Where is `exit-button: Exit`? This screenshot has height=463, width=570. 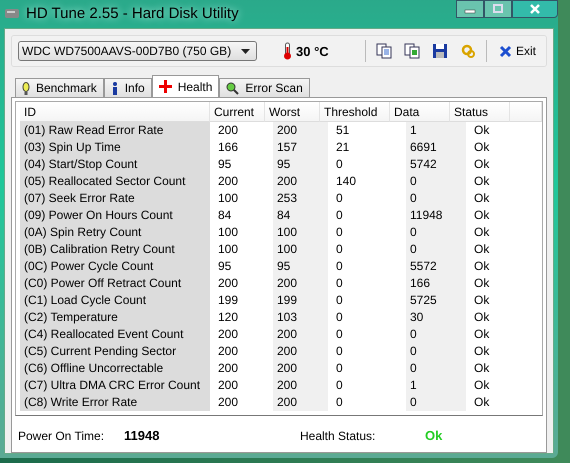
exit-button: Exit is located at coordinates (517, 51).